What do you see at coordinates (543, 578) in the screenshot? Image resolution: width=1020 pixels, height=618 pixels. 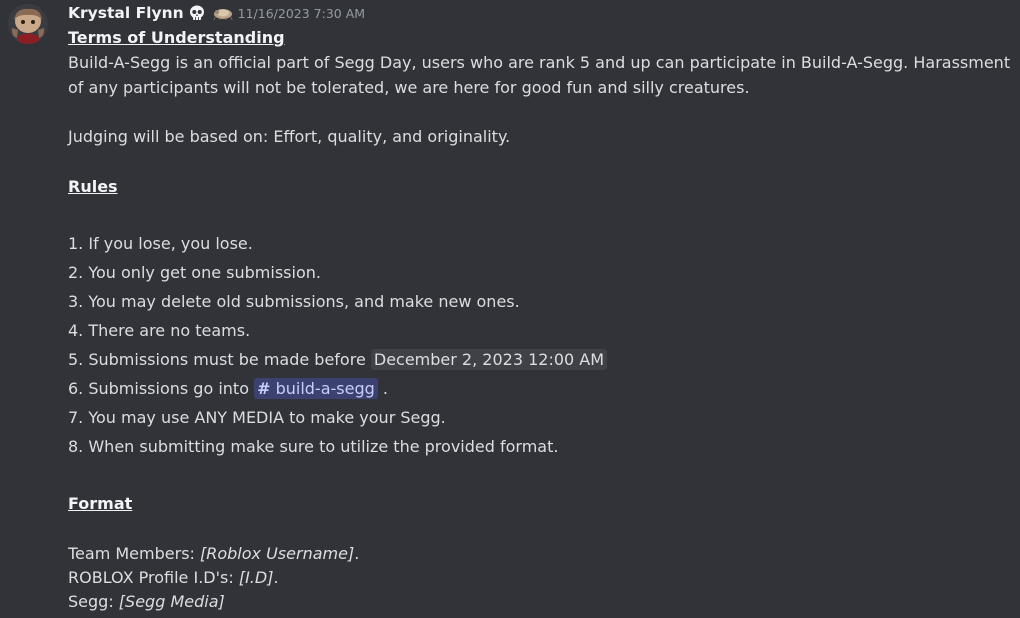 I see `format-profile-line: ROBLOX Profile I.D's: [I.D].` at bounding box center [543, 578].